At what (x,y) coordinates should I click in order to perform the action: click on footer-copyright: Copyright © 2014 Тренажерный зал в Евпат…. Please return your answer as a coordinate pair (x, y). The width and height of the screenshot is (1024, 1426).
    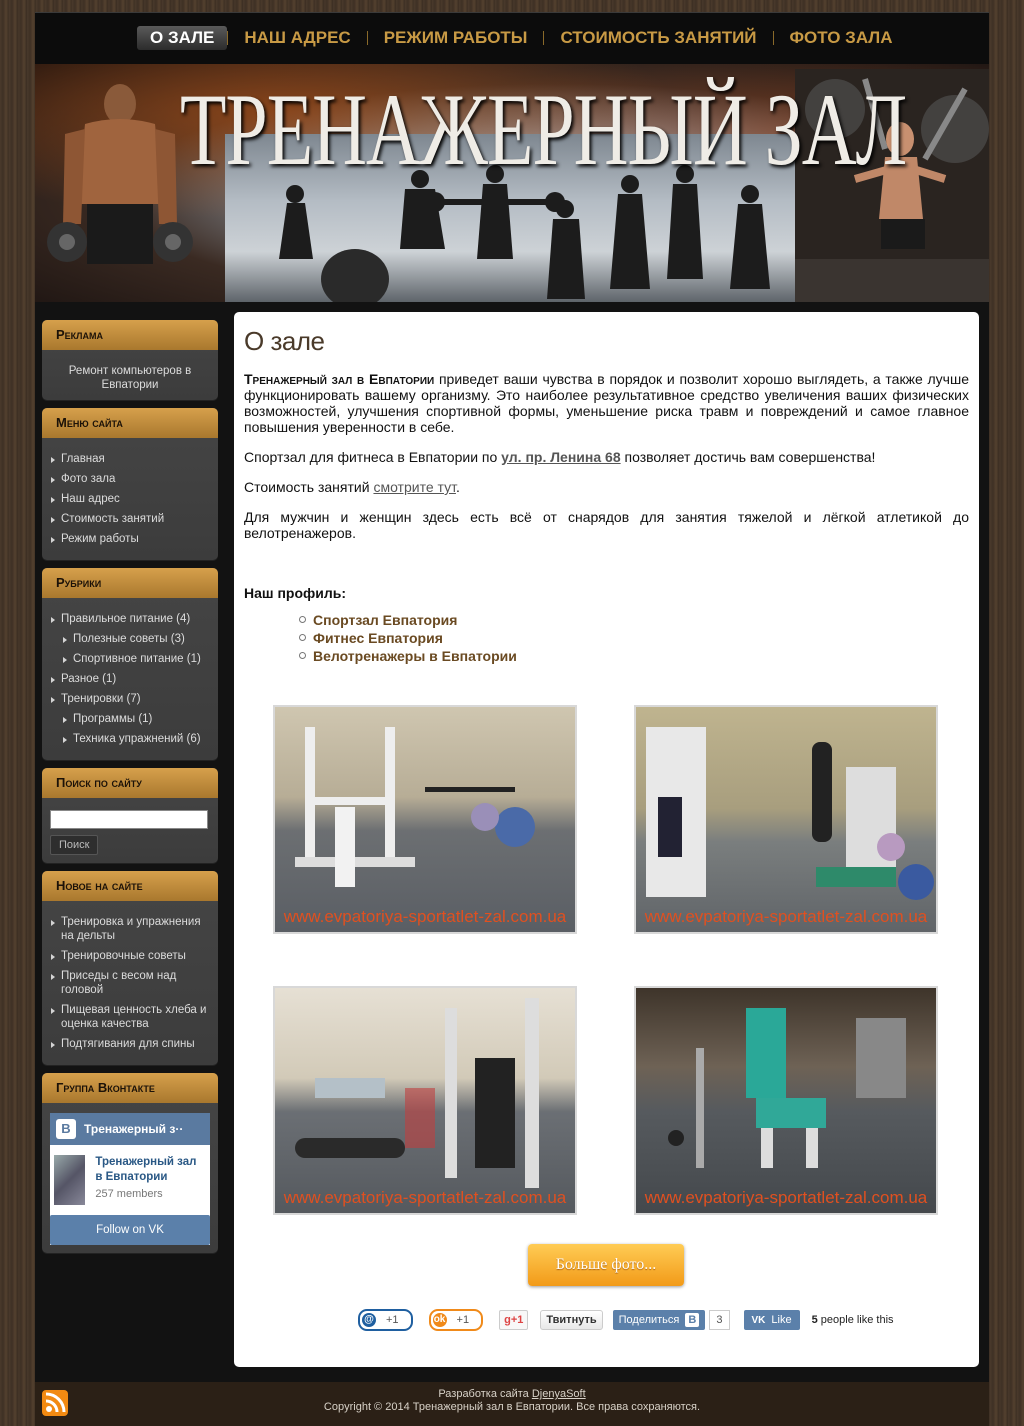
    Looking at the image, I should click on (512, 1407).